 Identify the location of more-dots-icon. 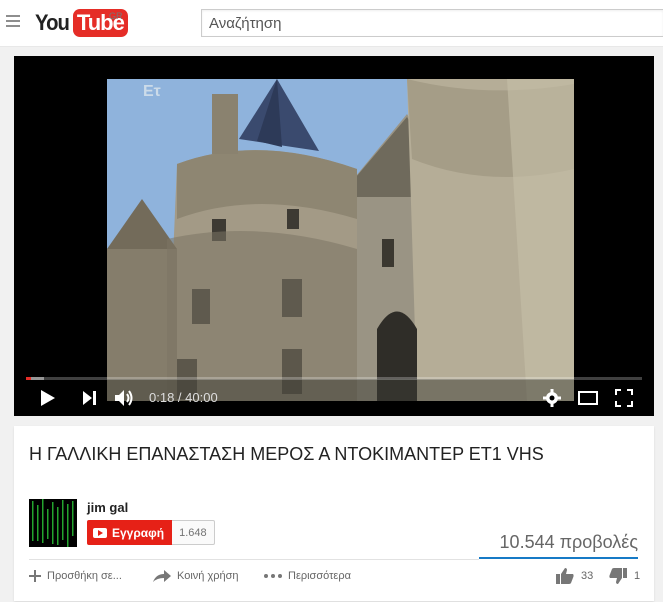
(273, 576).